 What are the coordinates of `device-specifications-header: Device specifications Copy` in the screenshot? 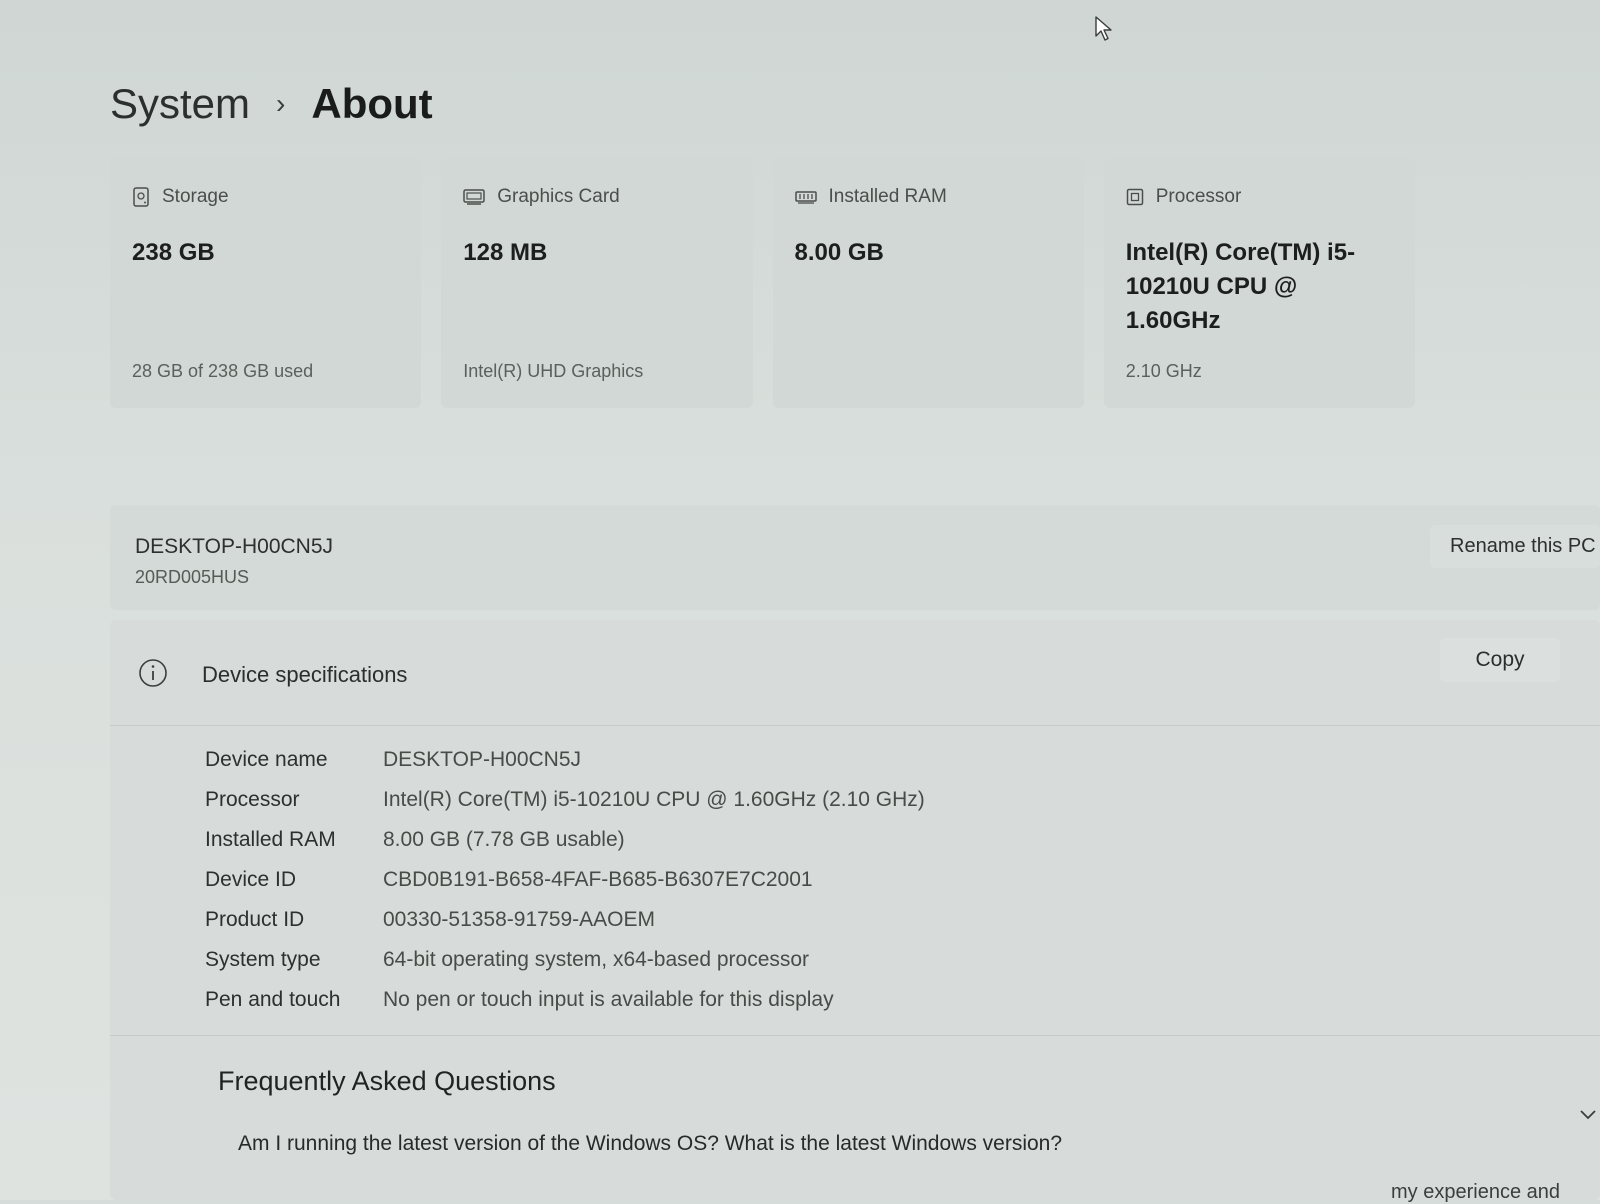 It's located at (855, 673).